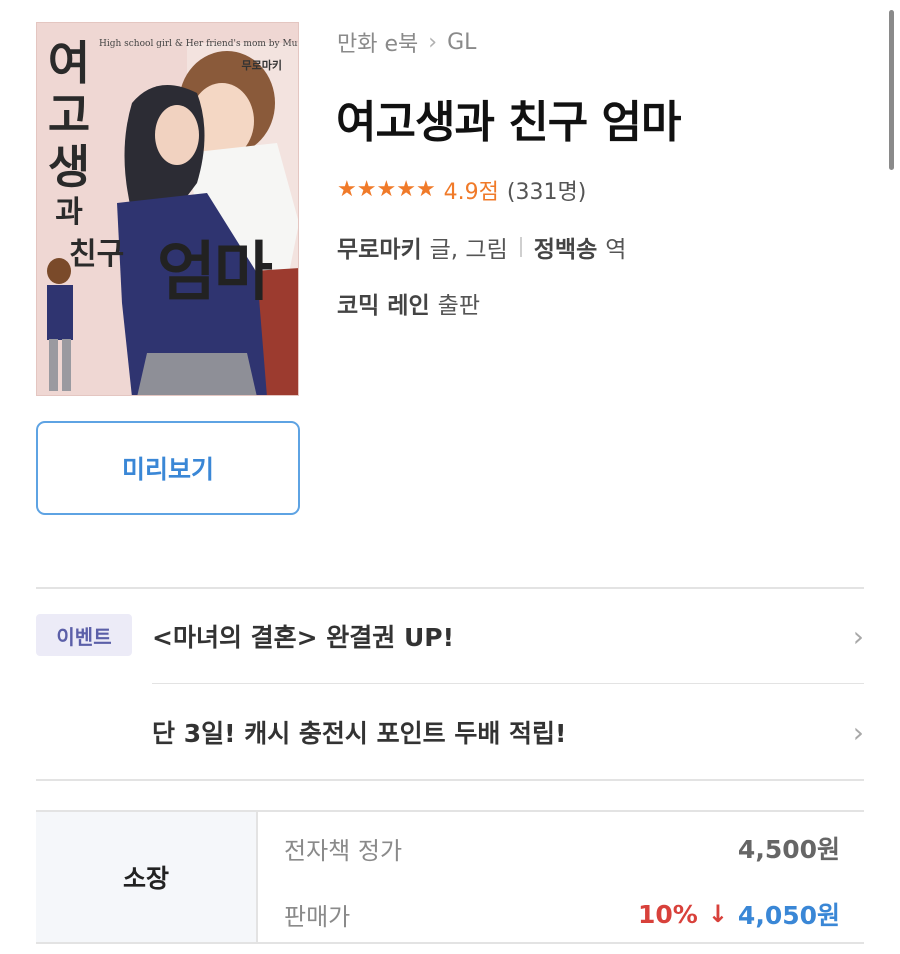  What do you see at coordinates (468, 250) in the screenshot?
I see `author-role: 글, 그림` at bounding box center [468, 250].